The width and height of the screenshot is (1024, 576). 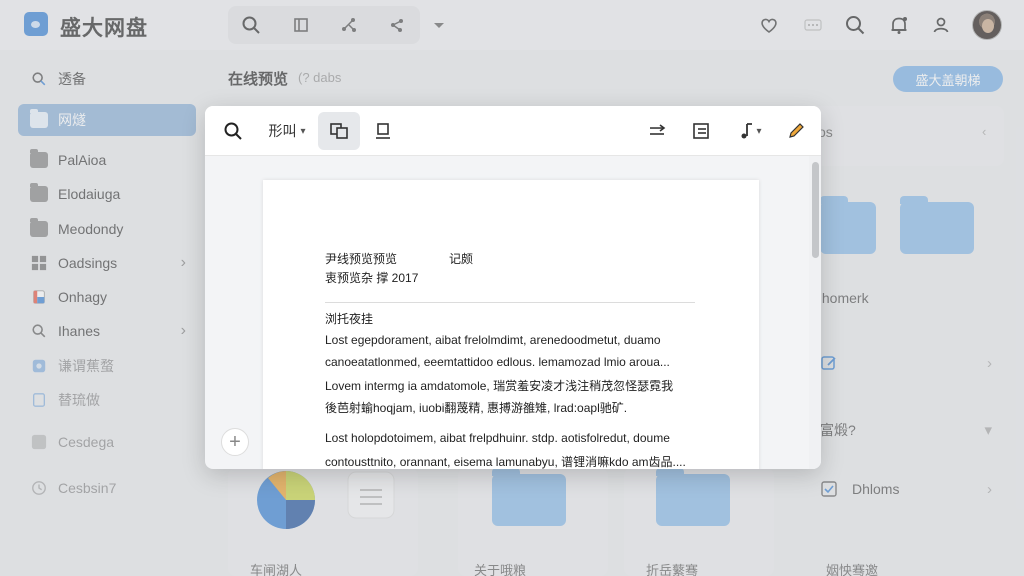 What do you see at coordinates (282, 131) in the screenshot?
I see `view-mode-label: 形叫` at bounding box center [282, 131].